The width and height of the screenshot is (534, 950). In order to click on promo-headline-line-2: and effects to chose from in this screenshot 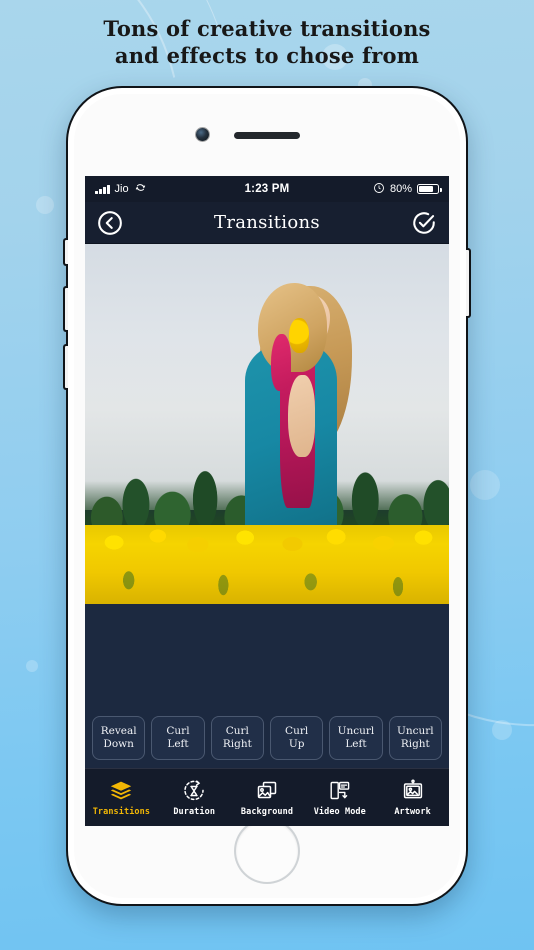, I will do `click(267, 55)`.